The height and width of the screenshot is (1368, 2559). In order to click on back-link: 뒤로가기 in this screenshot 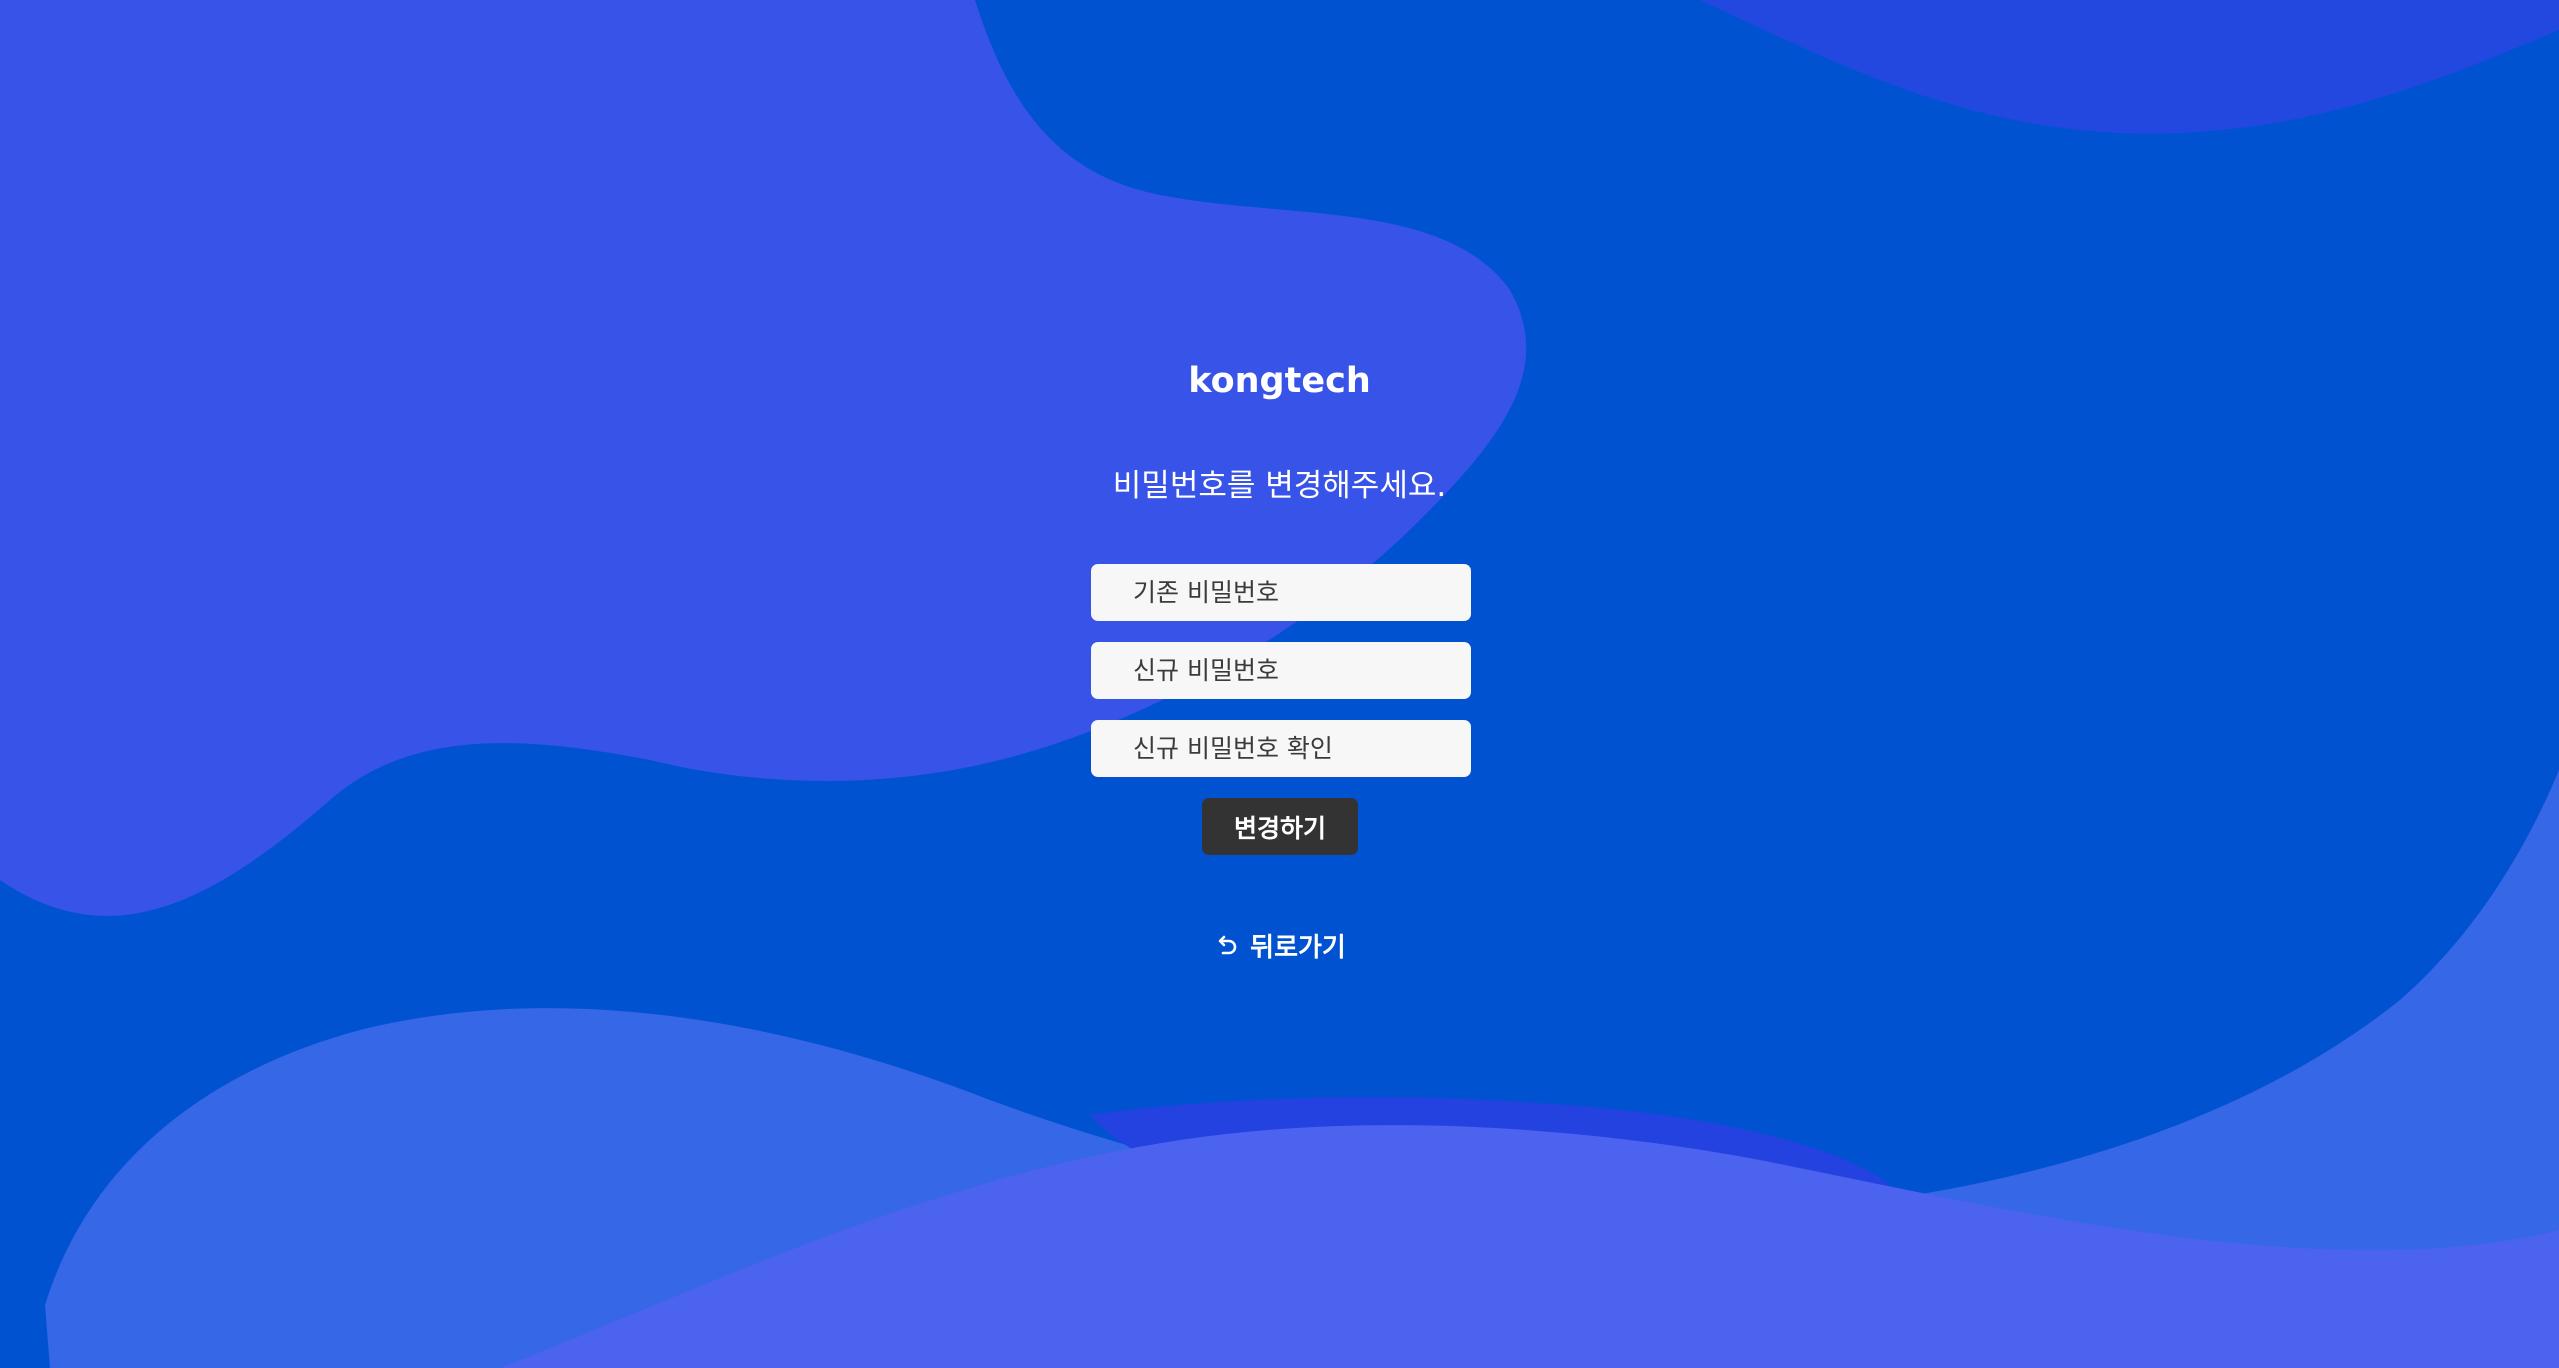, I will do `click(1280, 945)`.